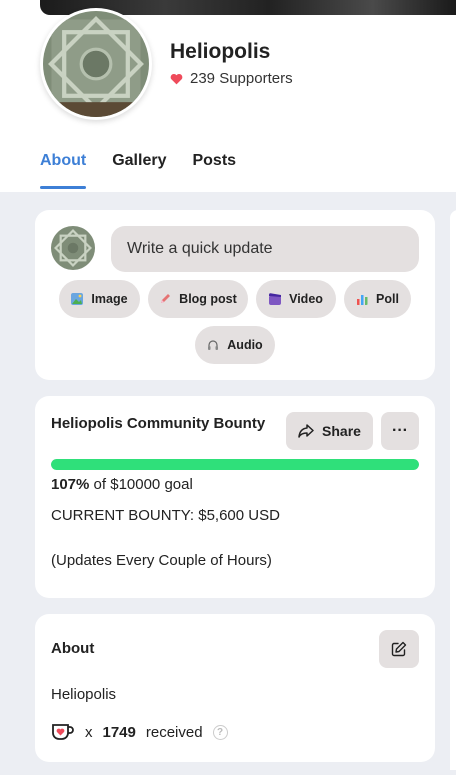 This screenshot has height=775, width=456. I want to click on about-text: Heliopolis, so click(84, 694).